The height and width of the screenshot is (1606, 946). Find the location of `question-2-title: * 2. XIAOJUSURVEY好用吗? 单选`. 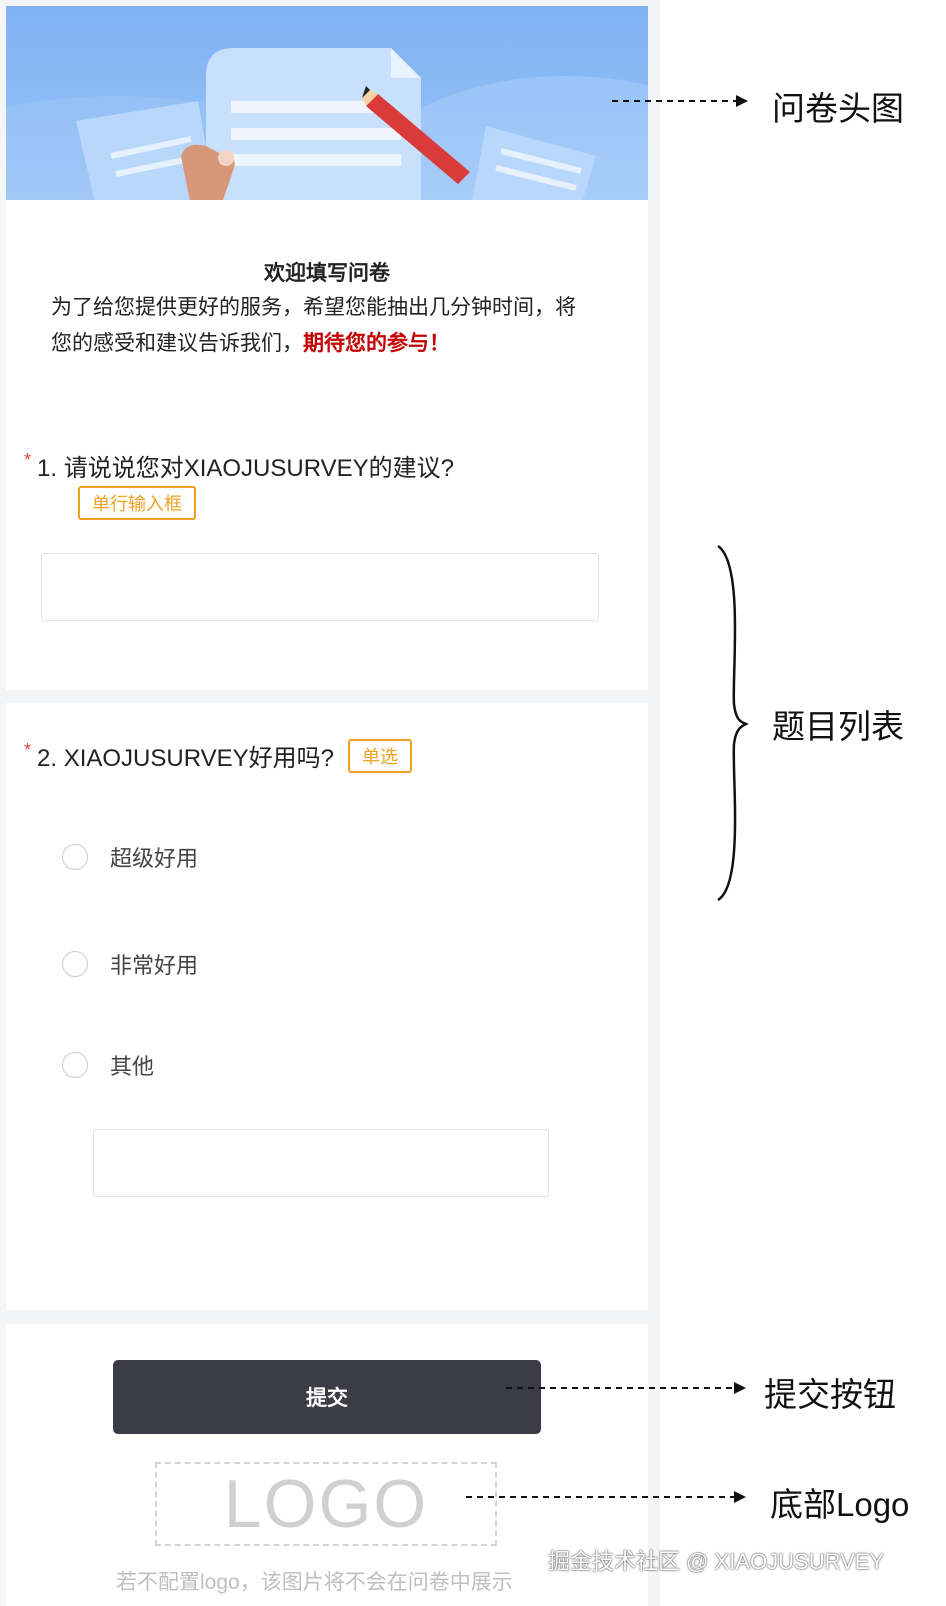

question-2-title: * 2. XIAOJUSURVEY好用吗? 单选 is located at coordinates (218, 755).